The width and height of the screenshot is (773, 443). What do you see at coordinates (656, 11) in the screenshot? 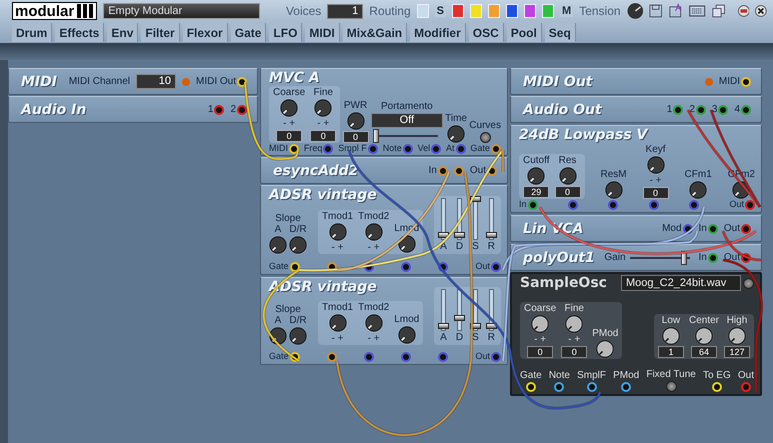
I see `save-icon` at bounding box center [656, 11].